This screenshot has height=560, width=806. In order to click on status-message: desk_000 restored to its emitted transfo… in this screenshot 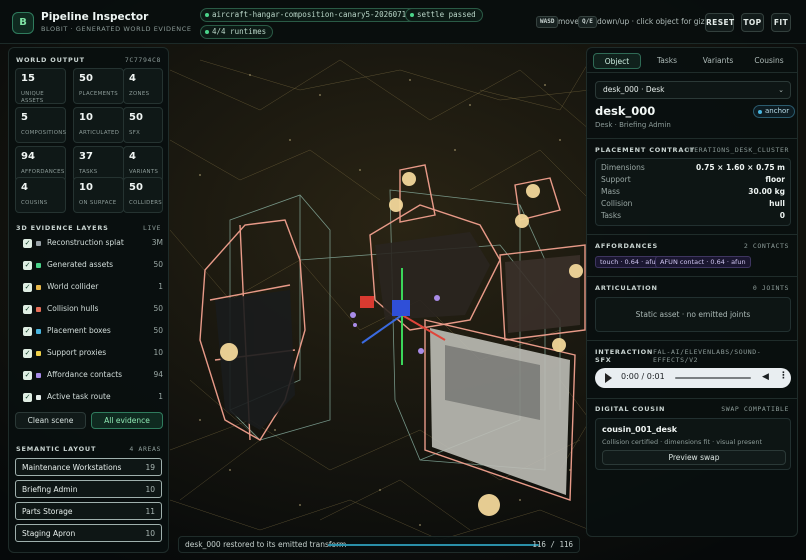, I will do `click(266, 544)`.